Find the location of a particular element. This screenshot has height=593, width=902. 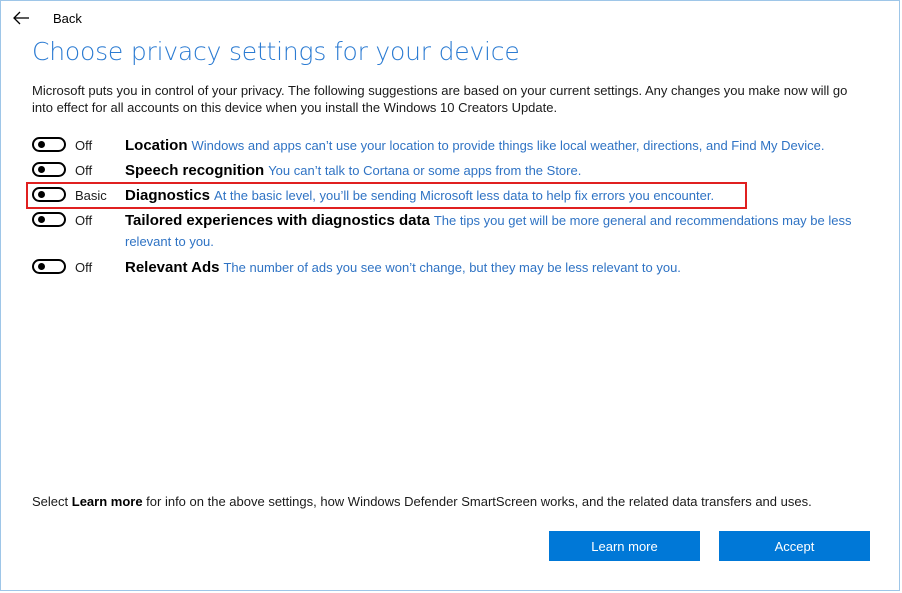

location-toggle is located at coordinates (49, 144).